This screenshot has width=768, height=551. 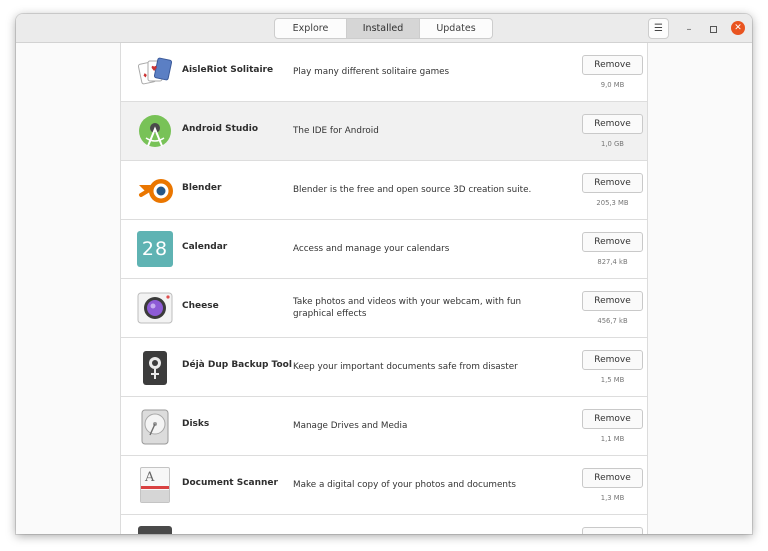 I want to click on app-name: Document Scanner, so click(x=230, y=483).